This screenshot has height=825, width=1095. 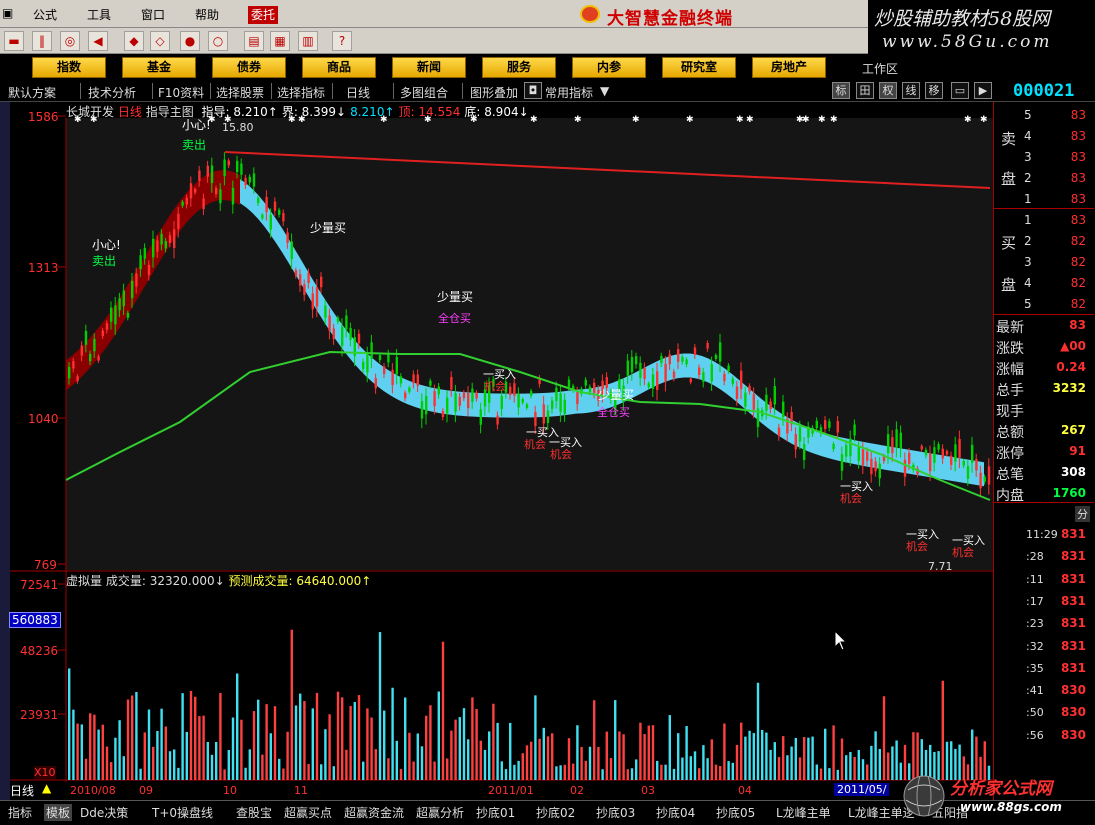 What do you see at coordinates (1044, 115) in the screenshot?
I see `sell-row: 5 83` at bounding box center [1044, 115].